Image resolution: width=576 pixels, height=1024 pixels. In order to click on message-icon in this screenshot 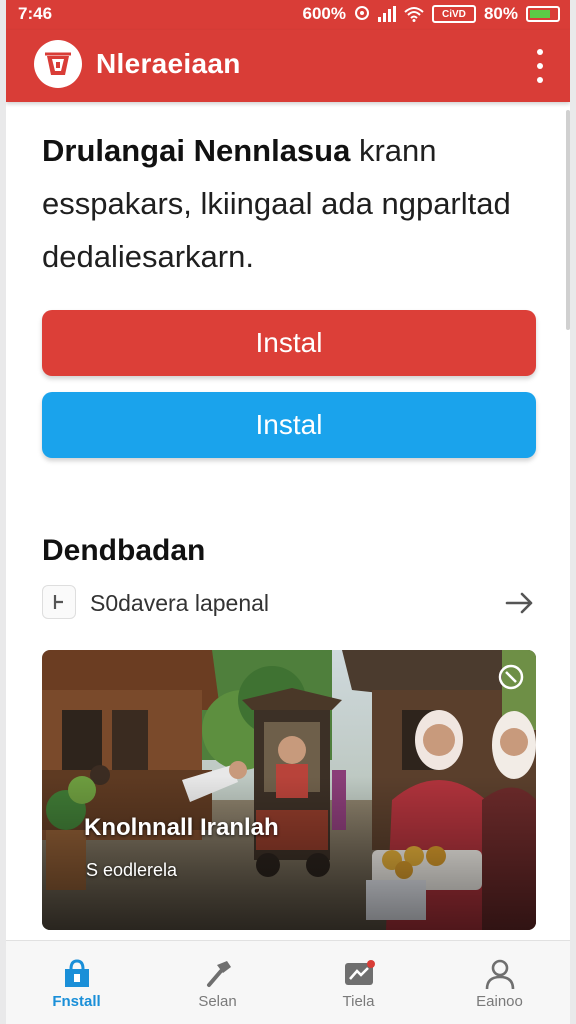, I will do `click(359, 972)`.